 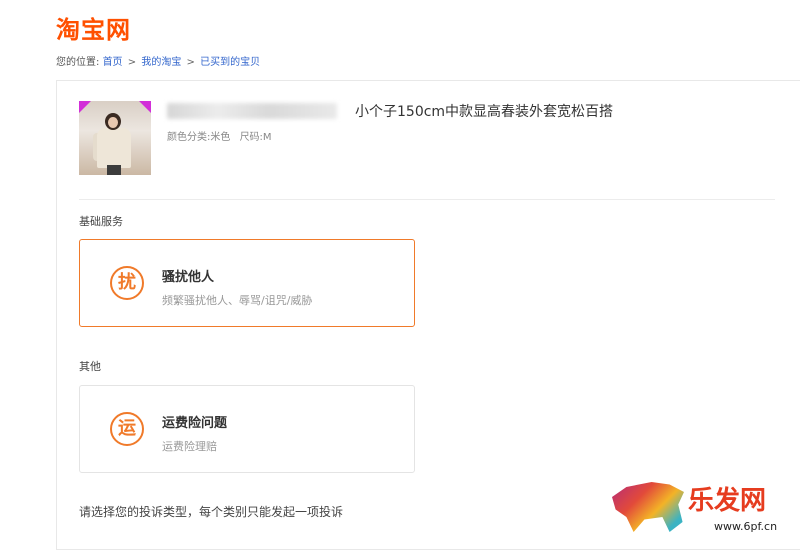 I want to click on section-label-basic: 基础服务, so click(x=101, y=221).